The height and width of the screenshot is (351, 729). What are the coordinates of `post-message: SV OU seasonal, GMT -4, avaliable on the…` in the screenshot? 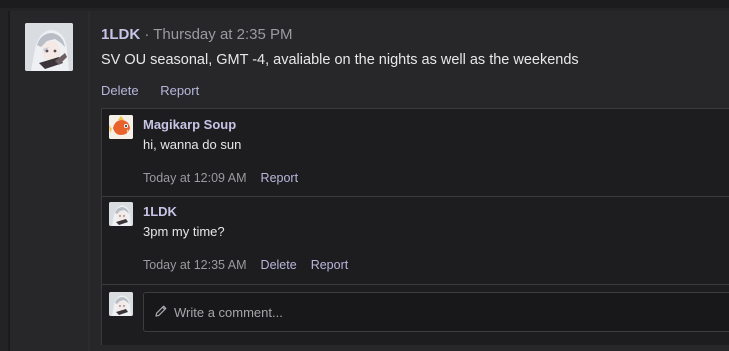 It's located at (340, 60).